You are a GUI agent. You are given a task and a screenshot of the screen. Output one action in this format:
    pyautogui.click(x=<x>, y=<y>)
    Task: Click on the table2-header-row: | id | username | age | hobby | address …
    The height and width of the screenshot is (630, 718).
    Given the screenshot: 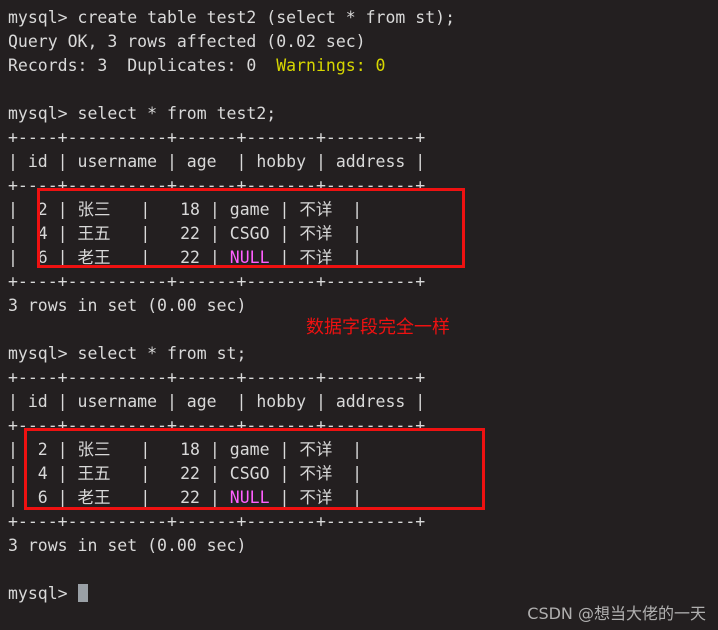 What is the action you would take?
    pyautogui.click(x=217, y=401)
    